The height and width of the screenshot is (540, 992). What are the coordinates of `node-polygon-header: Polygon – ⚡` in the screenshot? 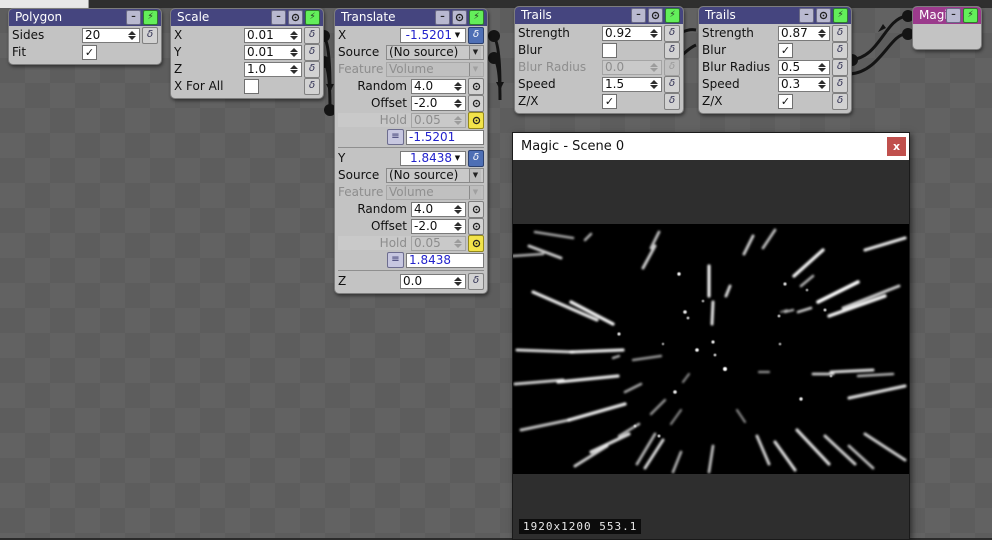 It's located at (85, 17).